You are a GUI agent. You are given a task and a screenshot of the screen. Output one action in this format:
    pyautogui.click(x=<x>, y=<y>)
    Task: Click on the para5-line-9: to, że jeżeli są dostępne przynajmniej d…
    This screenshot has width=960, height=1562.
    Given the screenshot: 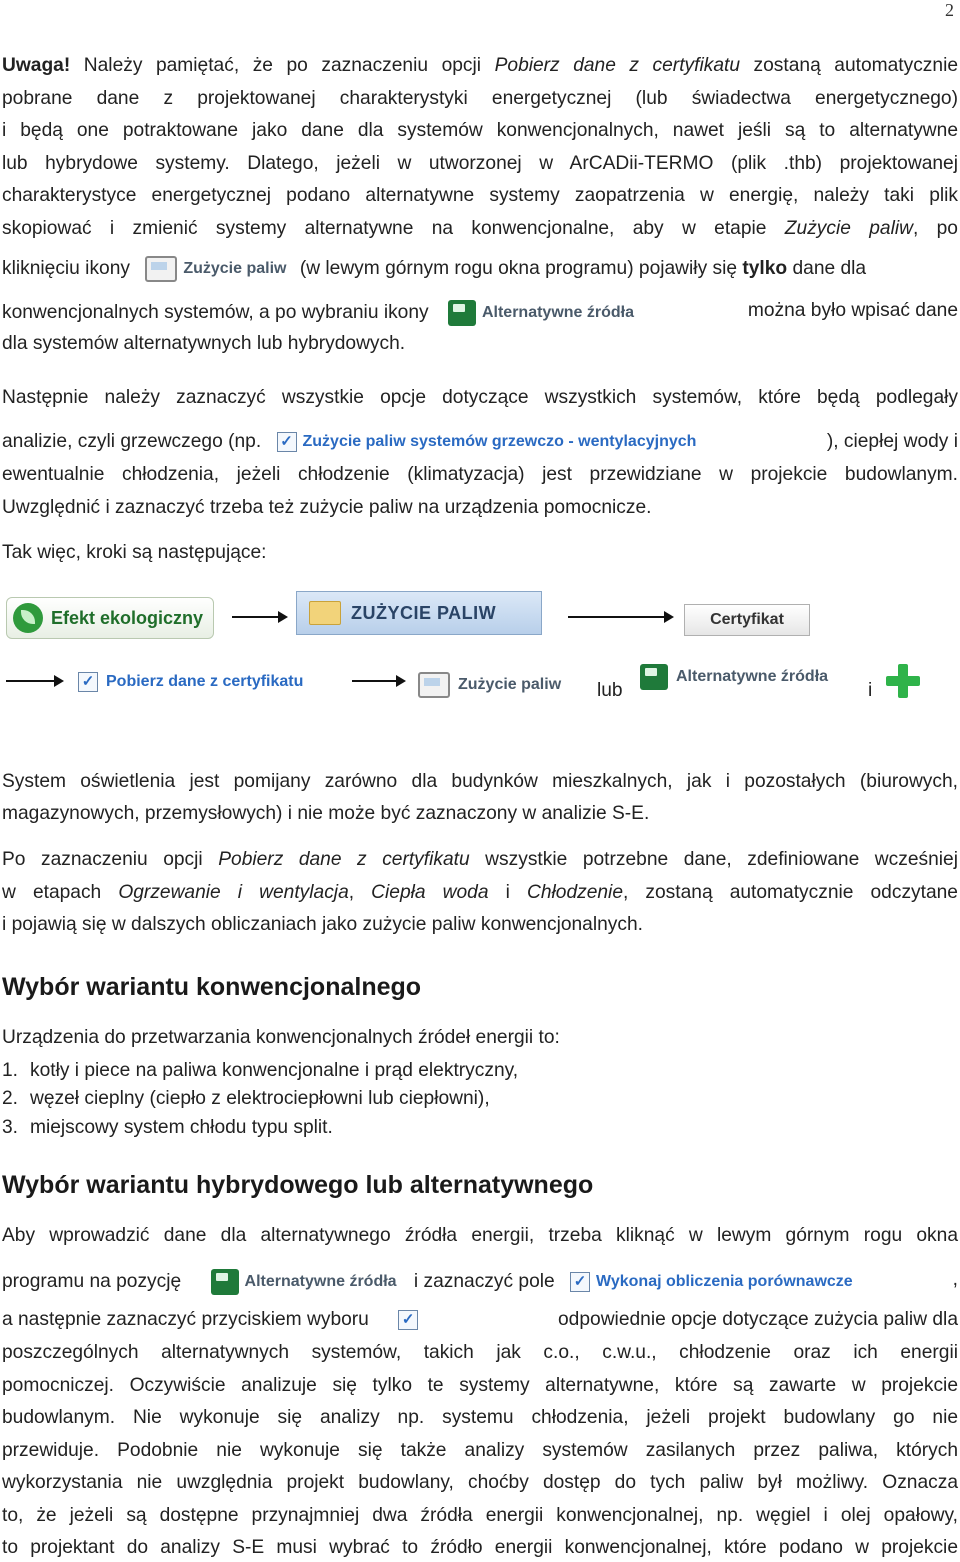 What is the action you would take?
    pyautogui.click(x=480, y=1515)
    